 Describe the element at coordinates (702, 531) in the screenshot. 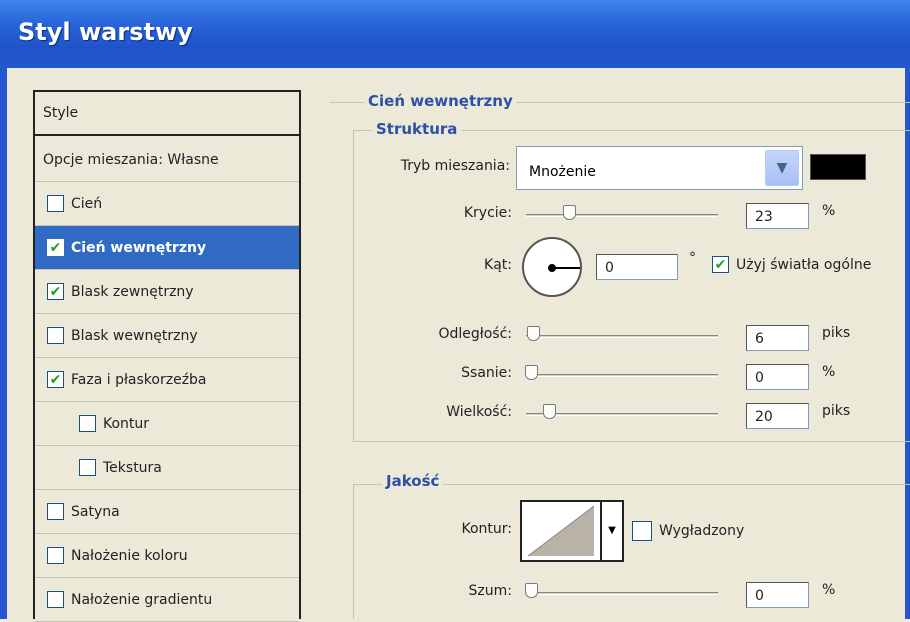

I see `antialias-label: Wygładzony` at that location.